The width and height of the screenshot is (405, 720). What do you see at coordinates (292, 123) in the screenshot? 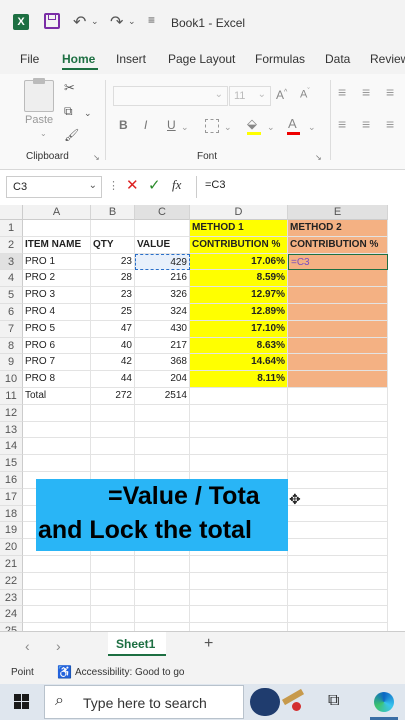
I see `font-color-icon: A` at bounding box center [292, 123].